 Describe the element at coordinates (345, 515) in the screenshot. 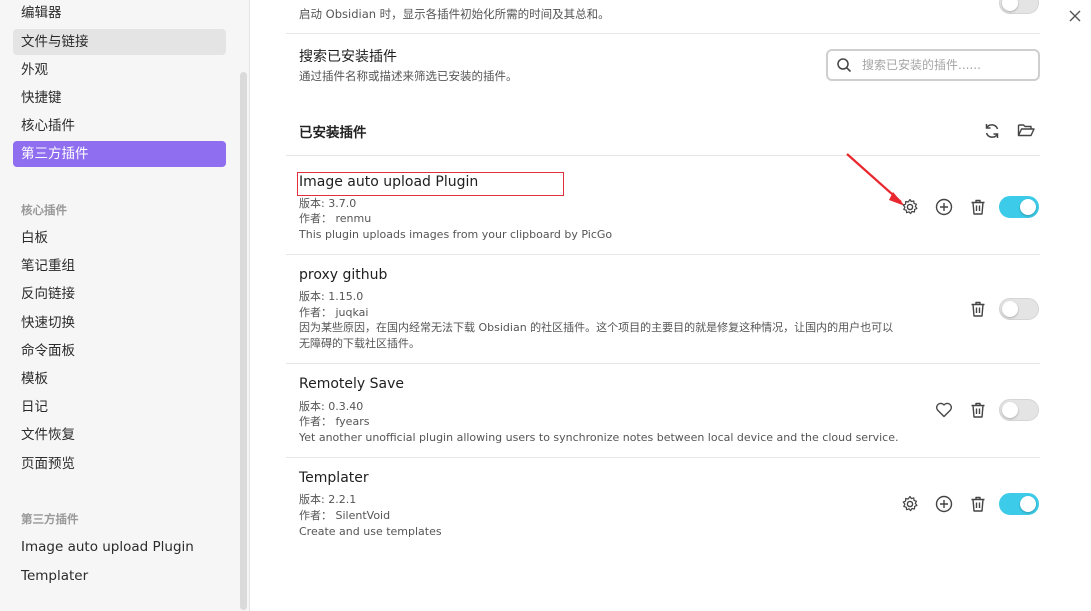

I see `plugin-author: 作者： SilentVoid` at that location.